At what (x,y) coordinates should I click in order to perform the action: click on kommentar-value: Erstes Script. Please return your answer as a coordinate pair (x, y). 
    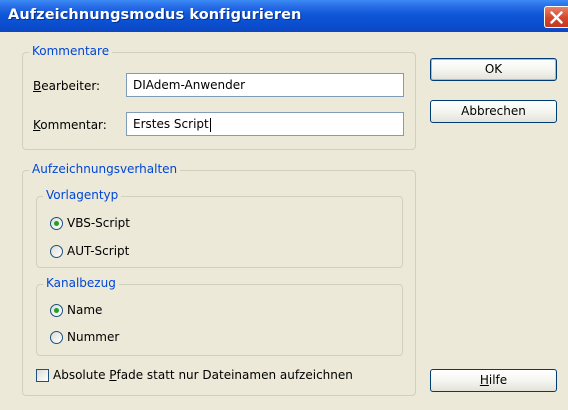
    Looking at the image, I should click on (171, 124).